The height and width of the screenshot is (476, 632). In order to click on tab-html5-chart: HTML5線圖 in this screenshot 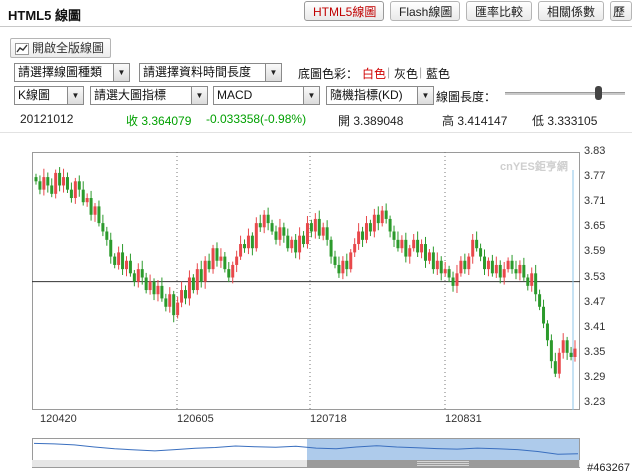, I will do `click(344, 11)`.